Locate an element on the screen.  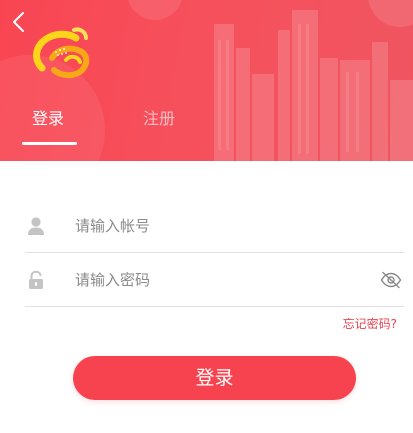
back-button is located at coordinates (19, 22).